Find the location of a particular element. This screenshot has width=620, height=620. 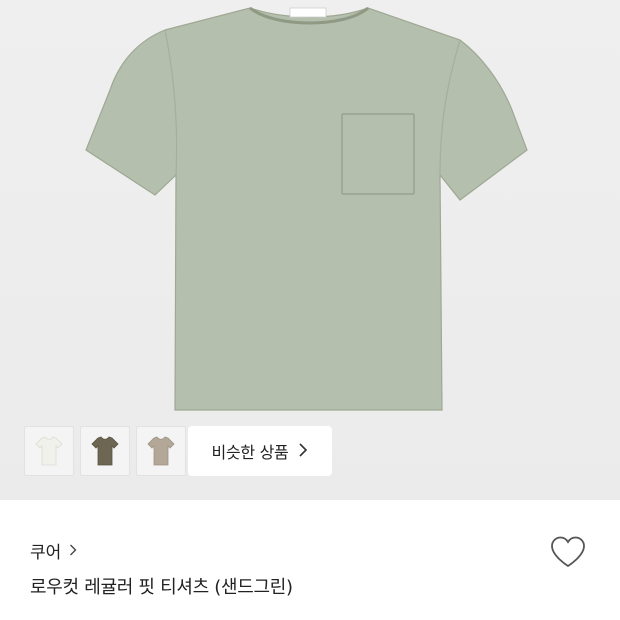

thumbnail-ivory is located at coordinates (49, 451).